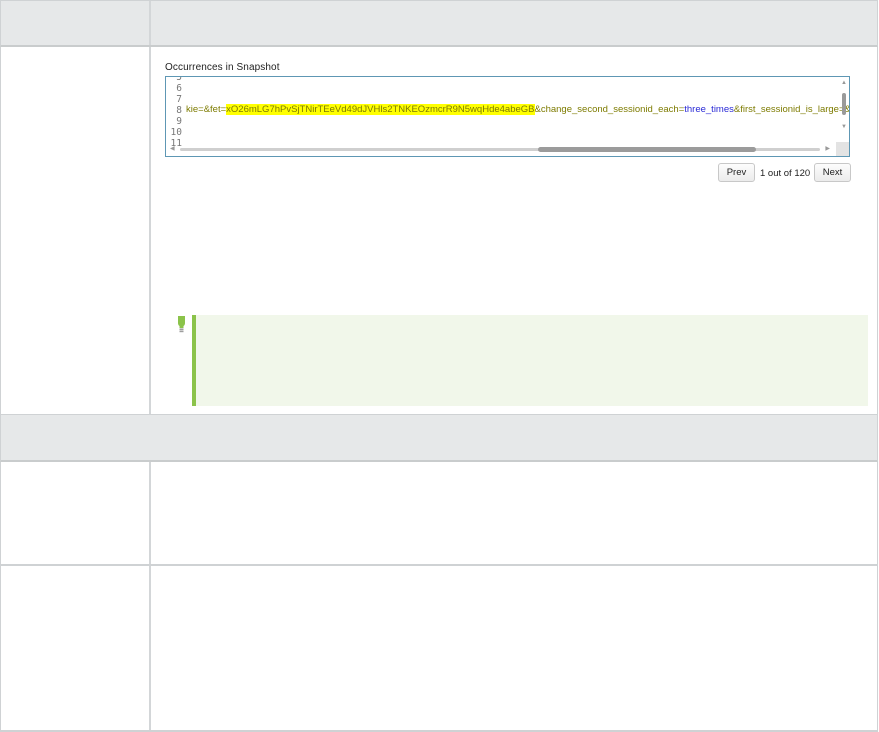 Image resolution: width=879 pixels, height=732 pixels. Describe the element at coordinates (736, 172) in the screenshot. I see `prev-button: Prev` at that location.